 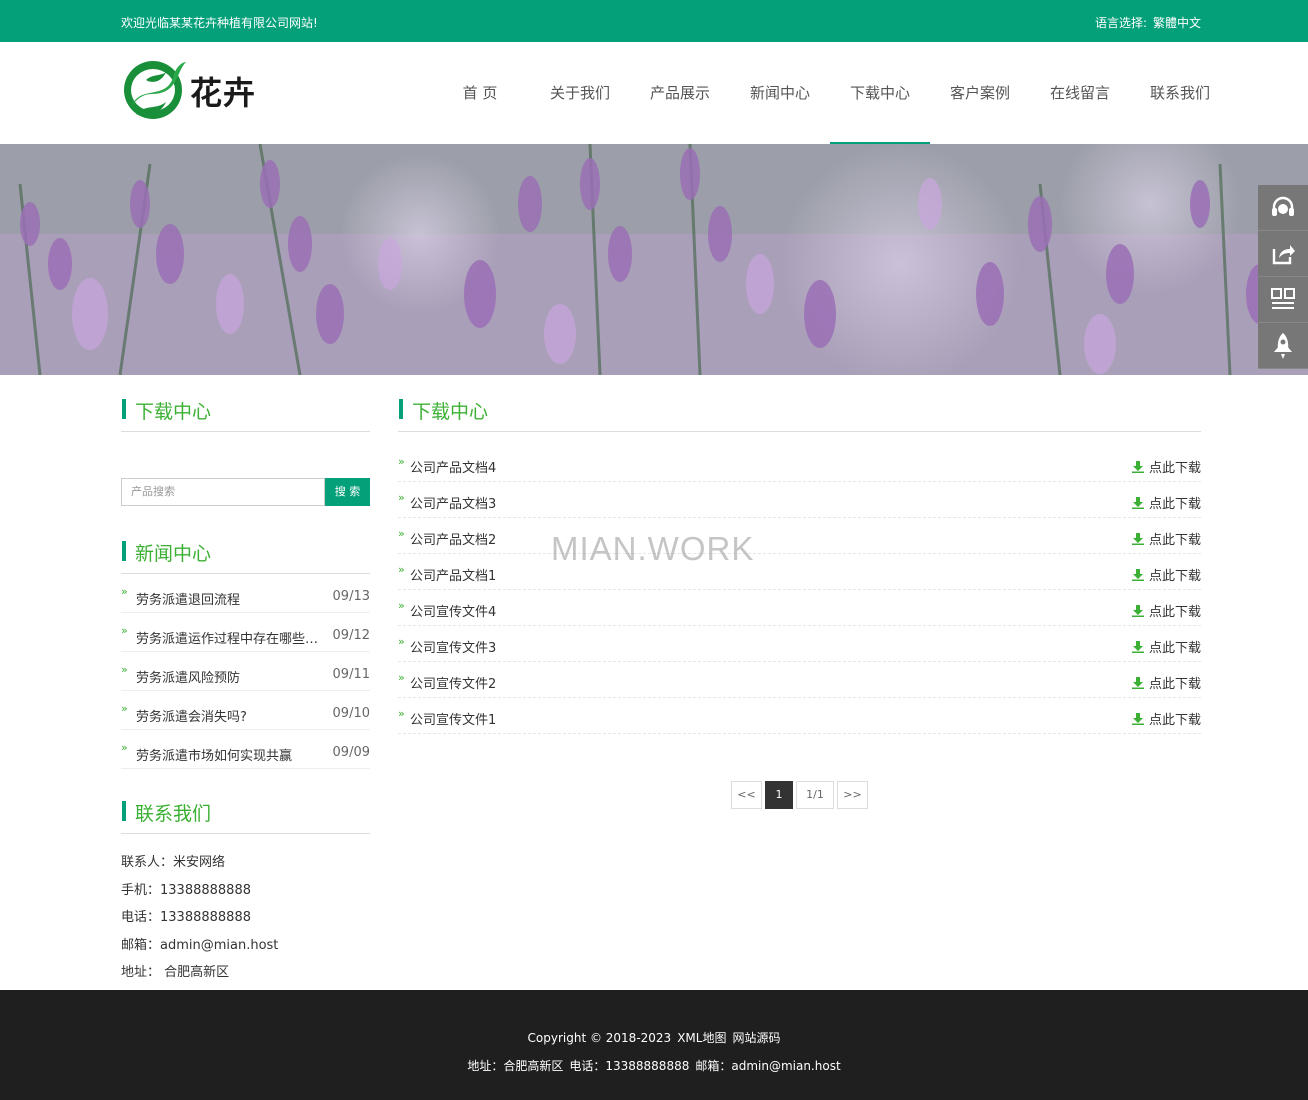 What do you see at coordinates (245, 403) in the screenshot?
I see `sidebar-download-heading: 下载中心` at bounding box center [245, 403].